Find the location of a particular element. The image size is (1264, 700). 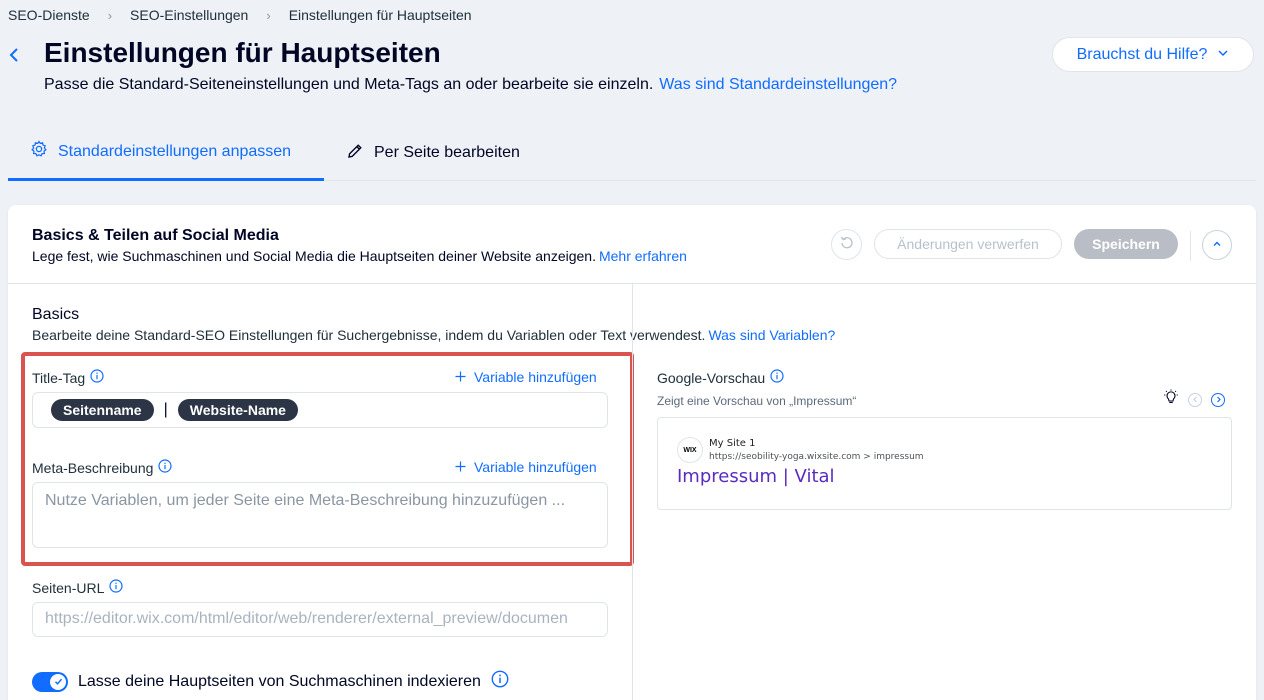

google-preview-label: Google-Vorschau is located at coordinates (720, 377).